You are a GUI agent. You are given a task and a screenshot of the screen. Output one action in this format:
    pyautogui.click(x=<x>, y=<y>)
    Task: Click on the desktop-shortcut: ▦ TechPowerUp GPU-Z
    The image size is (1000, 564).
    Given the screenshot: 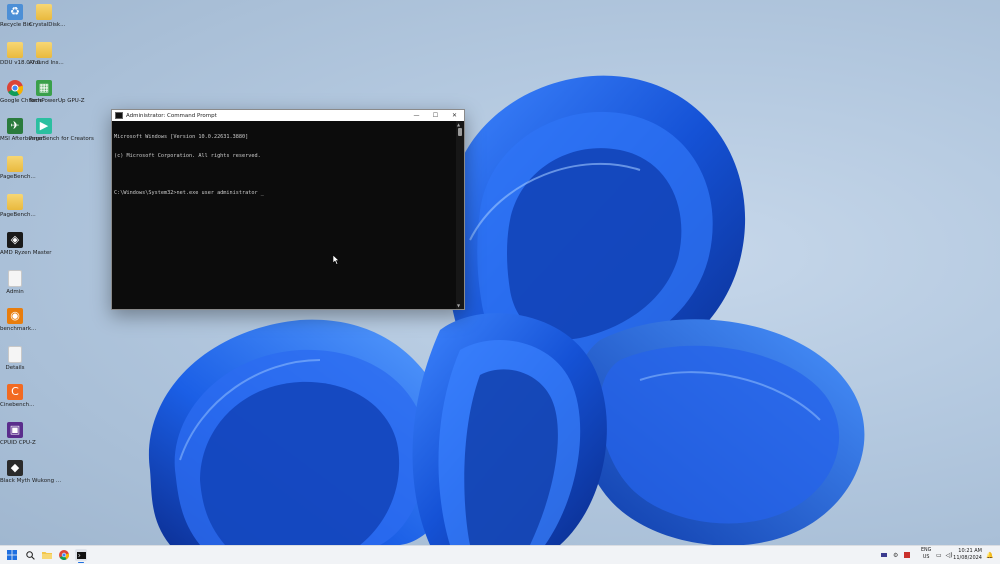 What is the action you would take?
    pyautogui.click(x=57, y=92)
    